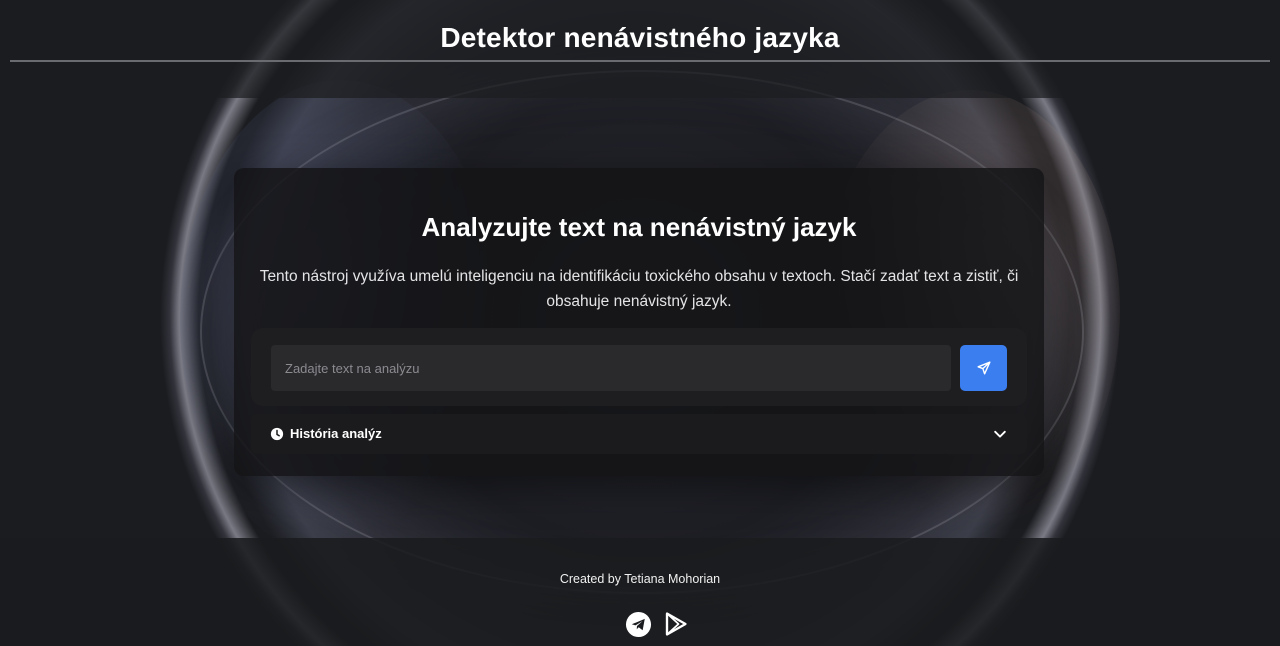 This screenshot has width=1280, height=646. I want to click on input-panel, so click(639, 367).